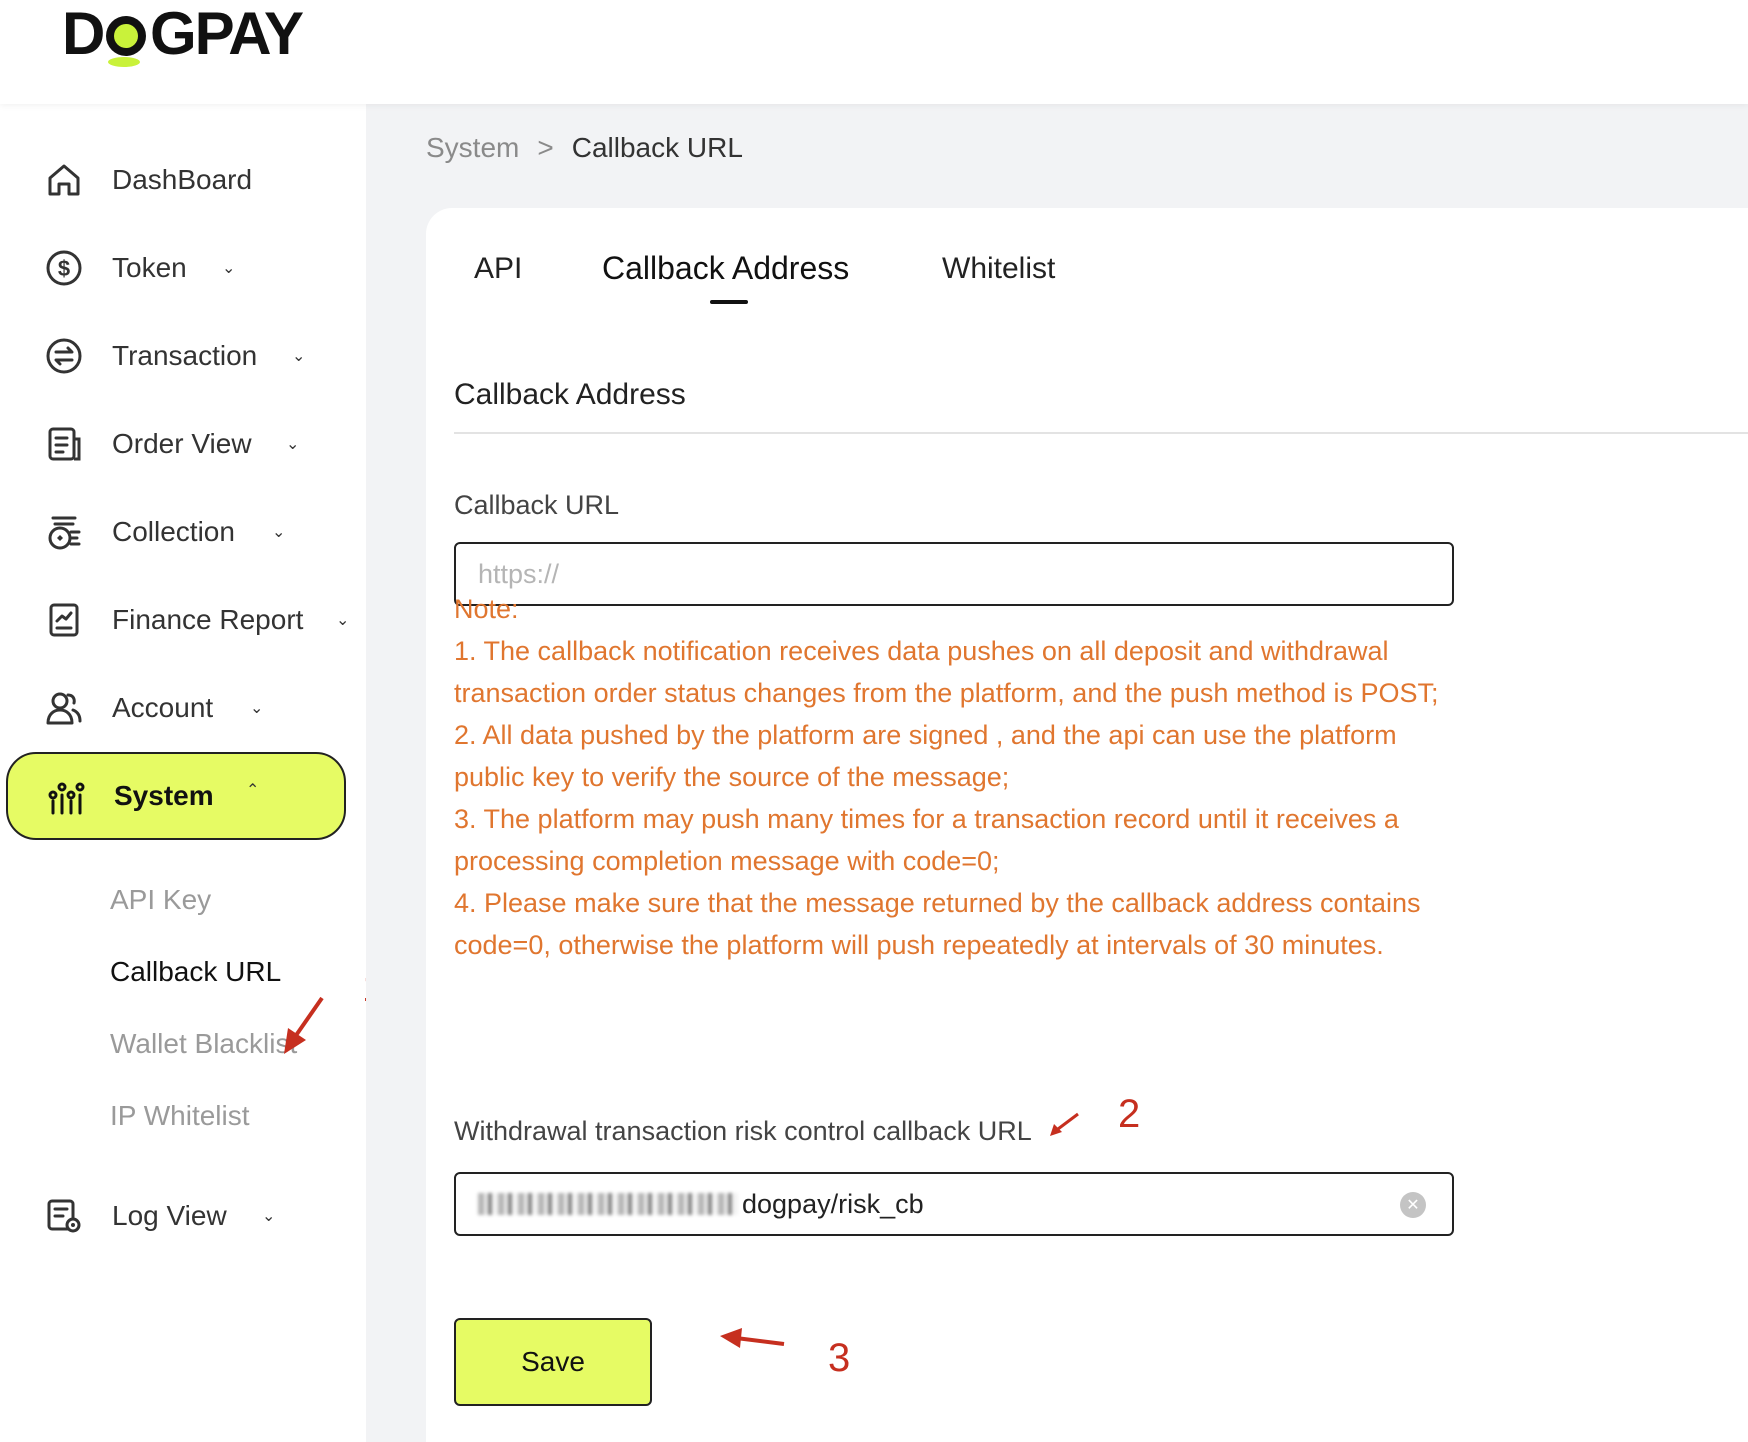 This screenshot has height=1442, width=1748. Describe the element at coordinates (164, 795) in the screenshot. I see `sidebar-item-label: System` at that location.